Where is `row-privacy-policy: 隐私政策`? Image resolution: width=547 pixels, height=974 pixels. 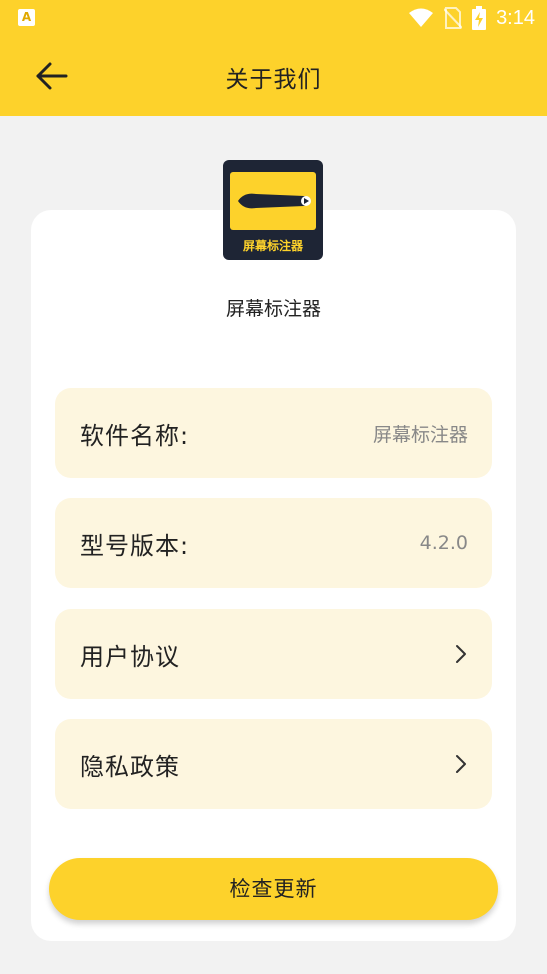 row-privacy-policy: 隐私政策 is located at coordinates (273, 764).